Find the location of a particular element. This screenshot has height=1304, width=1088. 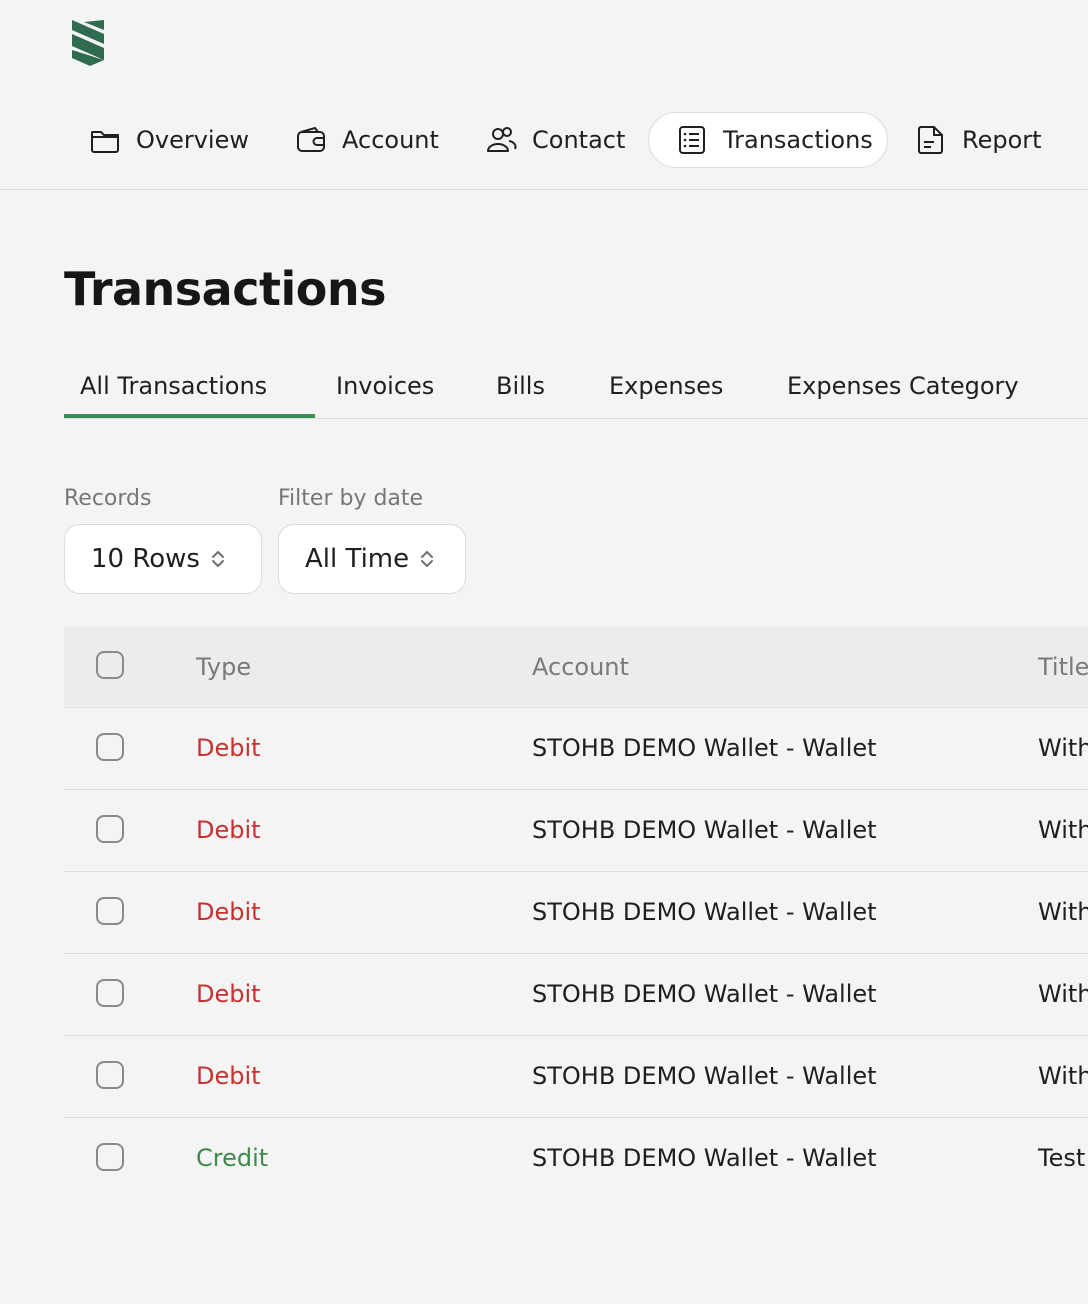

date-filter-select: All Time is located at coordinates (372, 559).